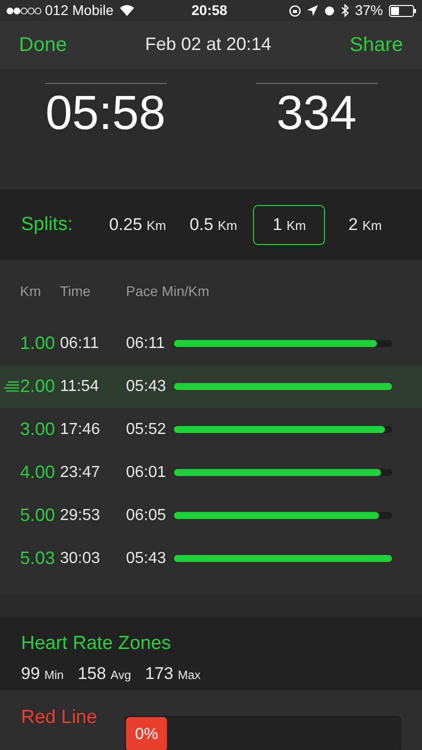 The width and height of the screenshot is (422, 750). What do you see at coordinates (368, 10) in the screenshot?
I see `battery-percent: 37%` at bounding box center [368, 10].